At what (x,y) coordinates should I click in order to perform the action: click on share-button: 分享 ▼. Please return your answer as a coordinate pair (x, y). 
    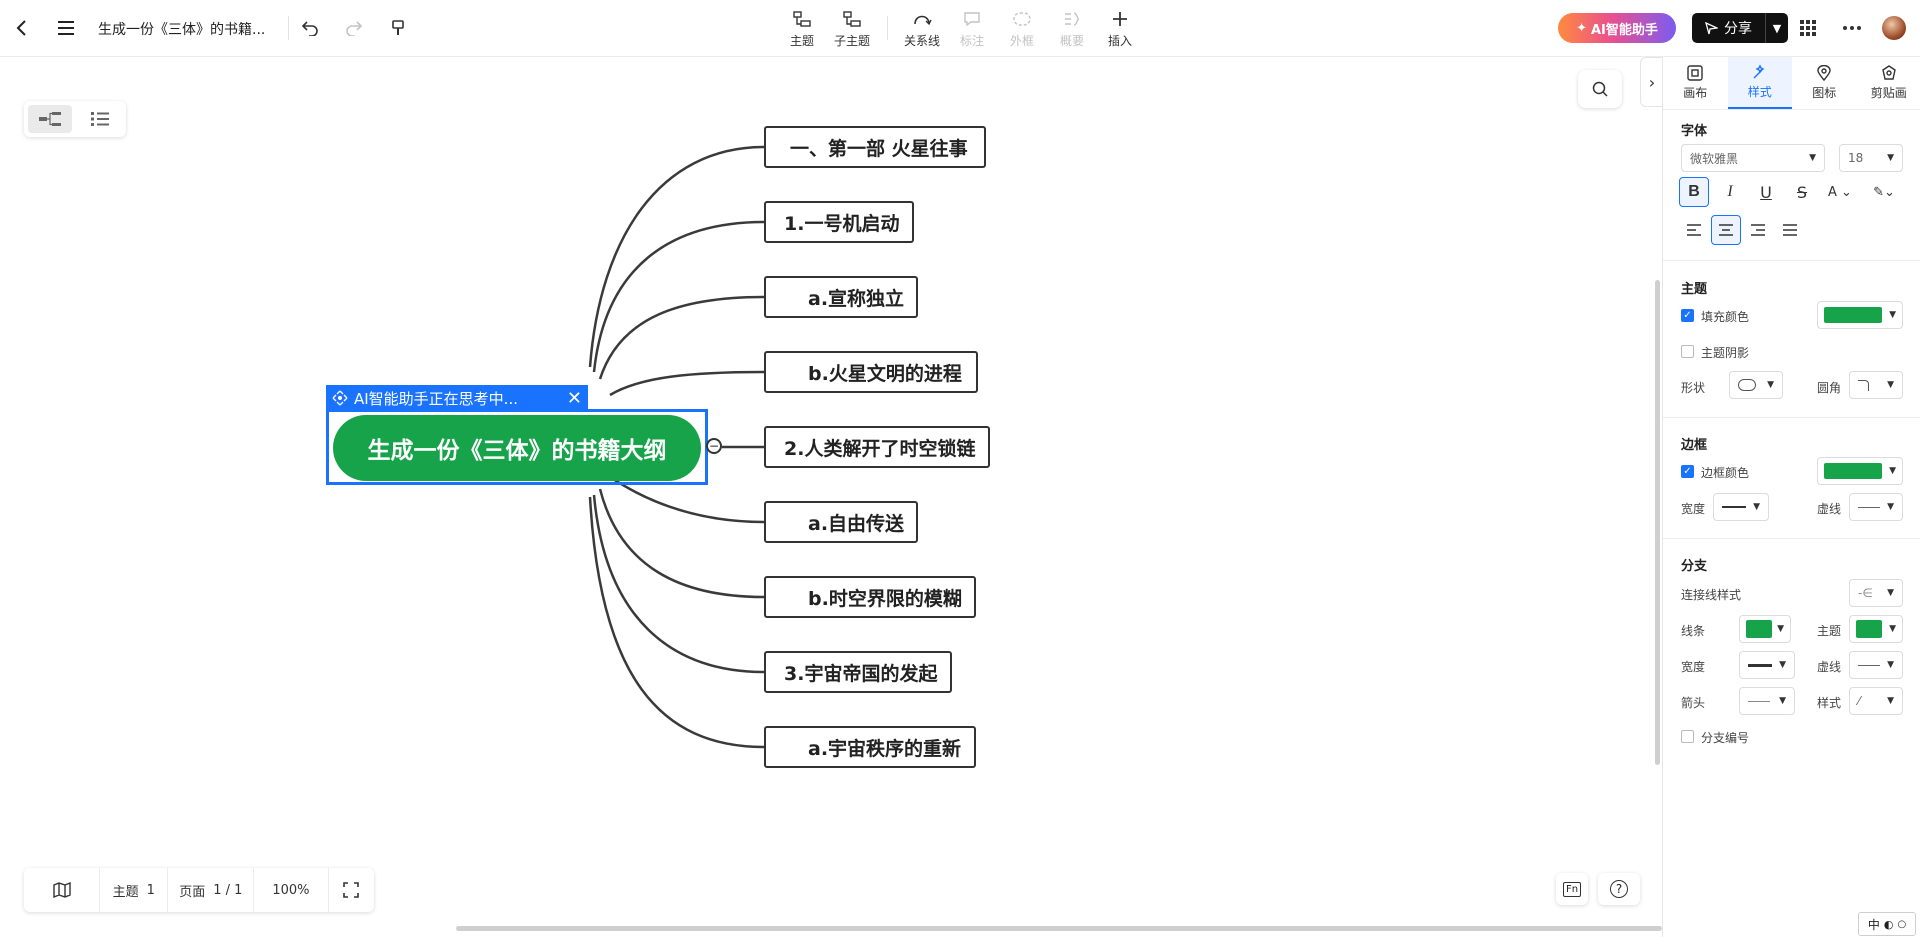
    Looking at the image, I should click on (1740, 28).